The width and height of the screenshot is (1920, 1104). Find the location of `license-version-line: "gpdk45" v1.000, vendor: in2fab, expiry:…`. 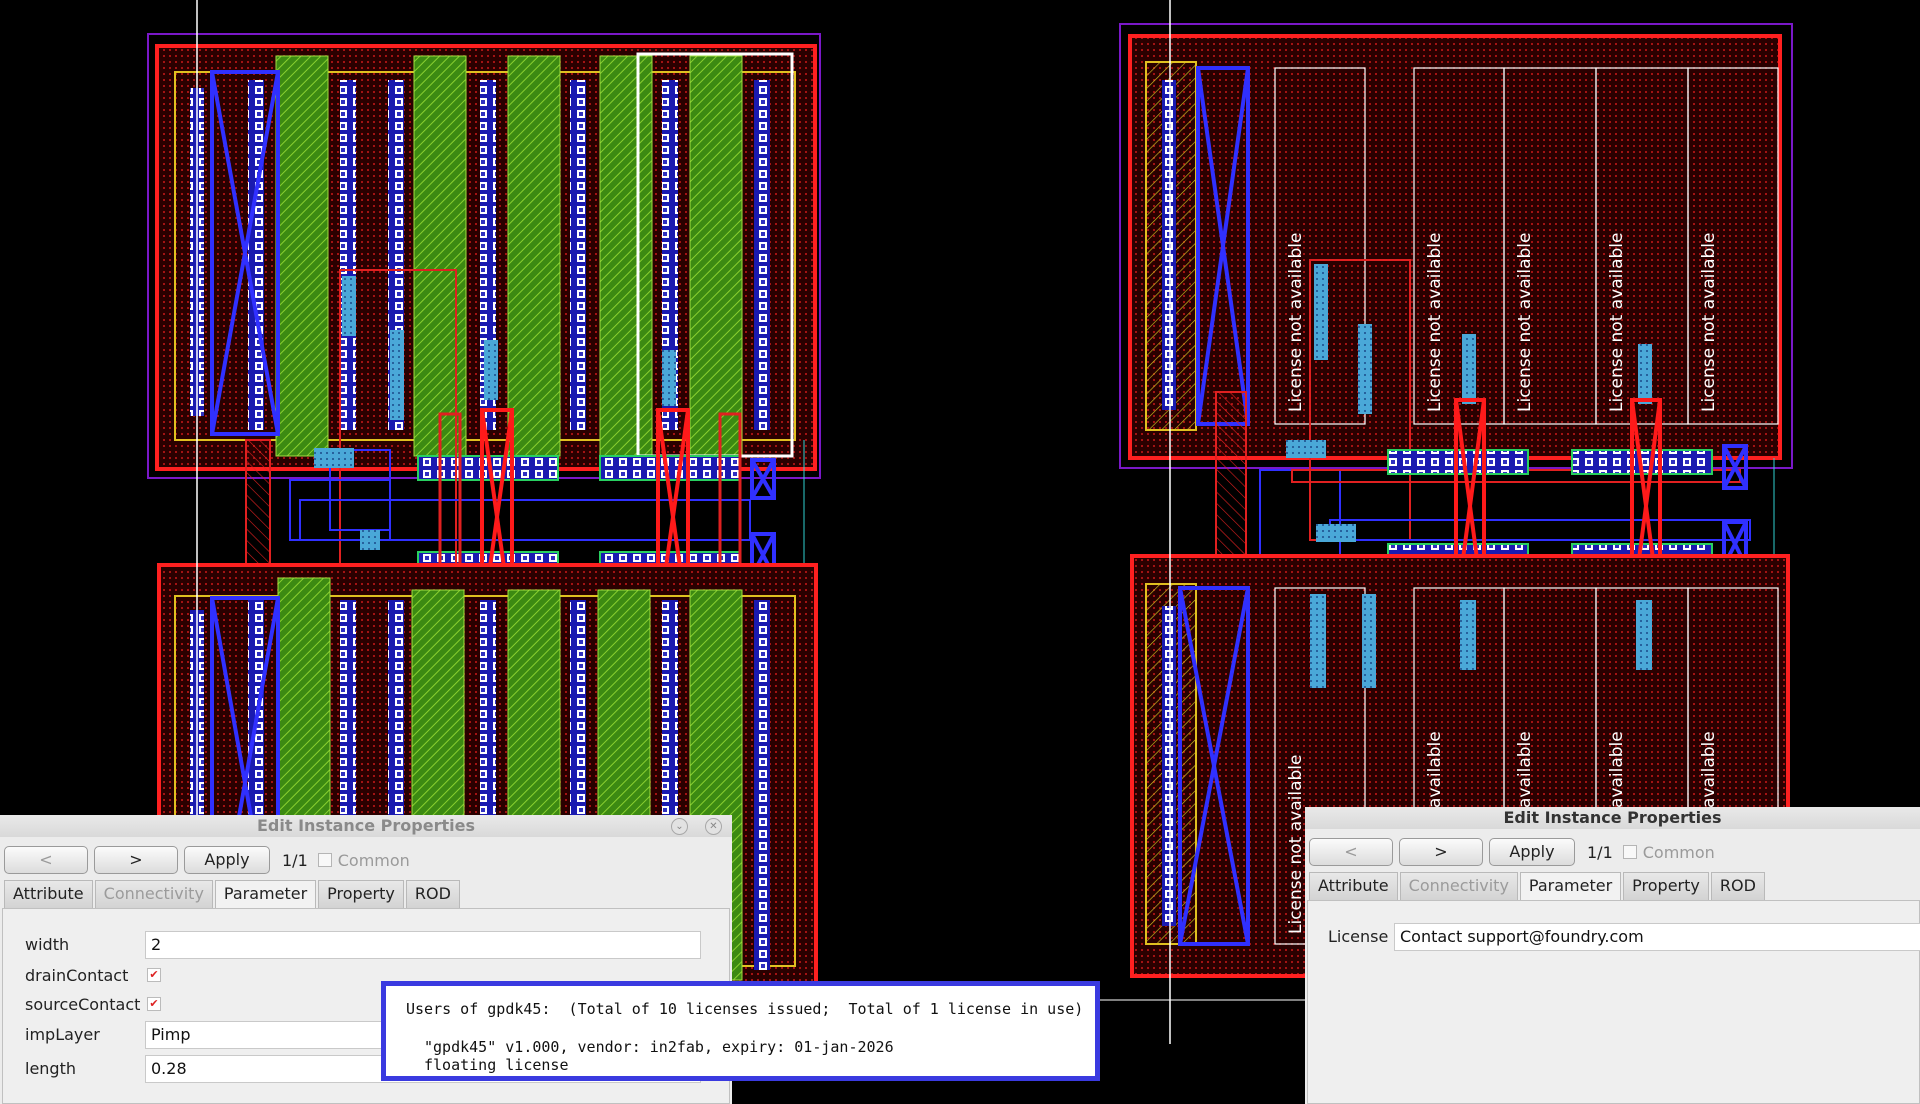

license-version-line: "gpdk45" v1.000, vendor: in2fab, expiry:… is located at coordinates (659, 1047).